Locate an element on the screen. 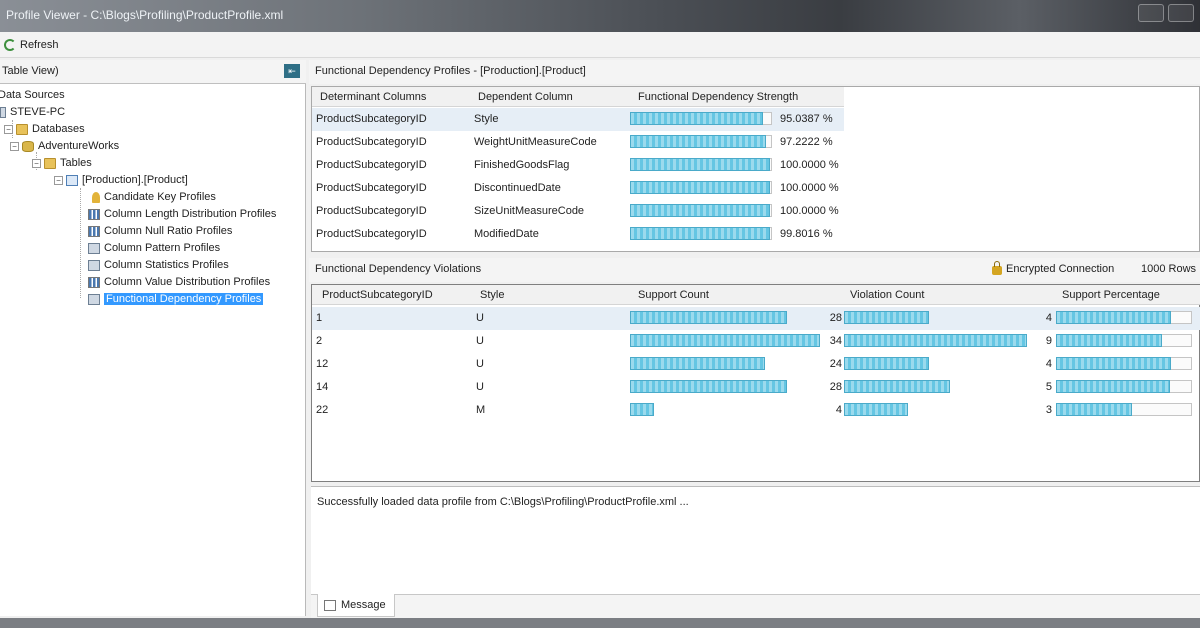  profile-row: ProductSubcategoryID Style 95.0387 % is located at coordinates (578, 119).